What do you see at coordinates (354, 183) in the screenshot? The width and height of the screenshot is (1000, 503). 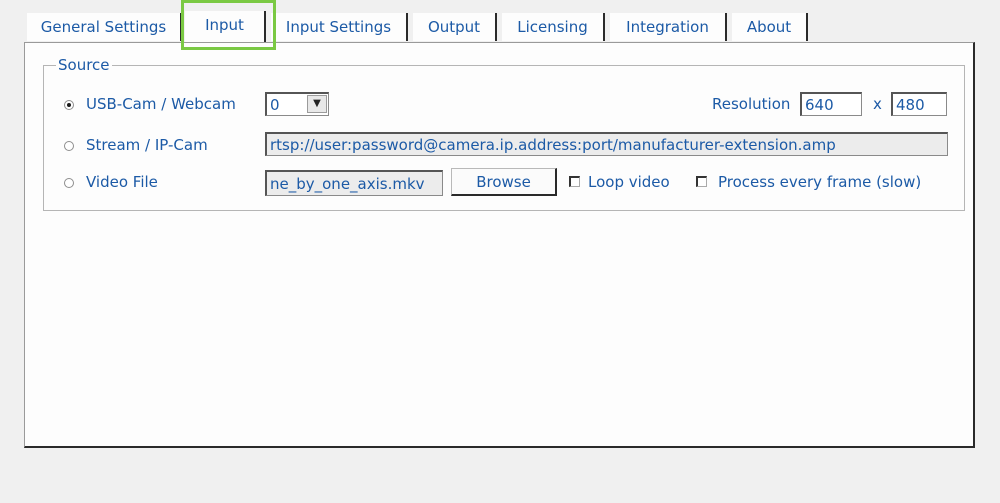 I see `video-file-path-field: ne_by_one_axis.mkv` at bounding box center [354, 183].